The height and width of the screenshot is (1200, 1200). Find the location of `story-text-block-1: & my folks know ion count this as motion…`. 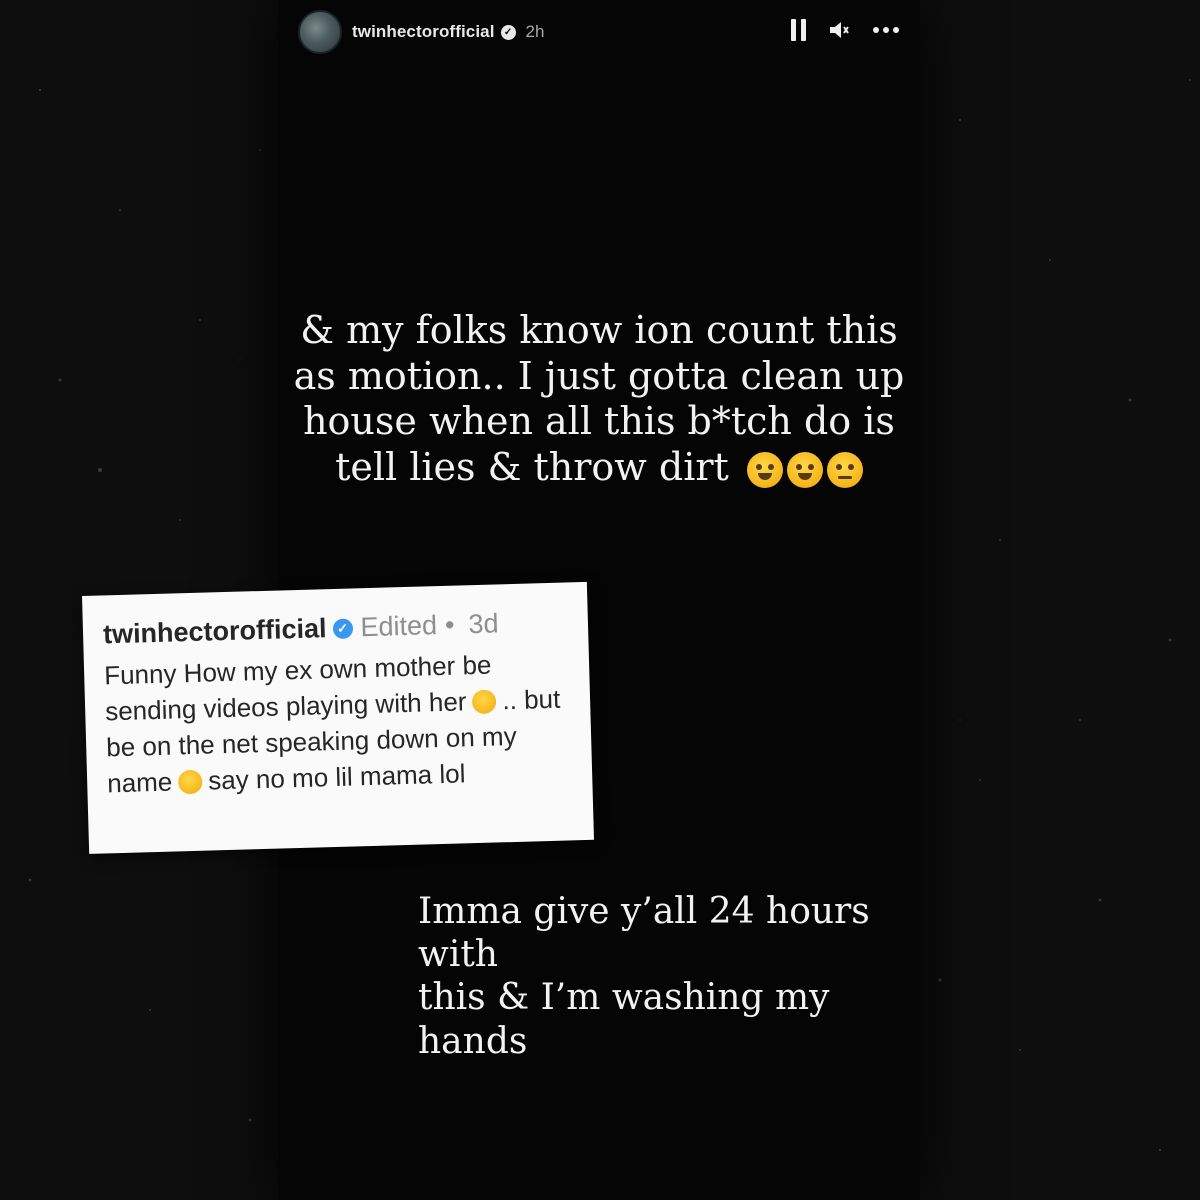

story-text-block-1: & my folks know ion count this as motion… is located at coordinates (599, 399).